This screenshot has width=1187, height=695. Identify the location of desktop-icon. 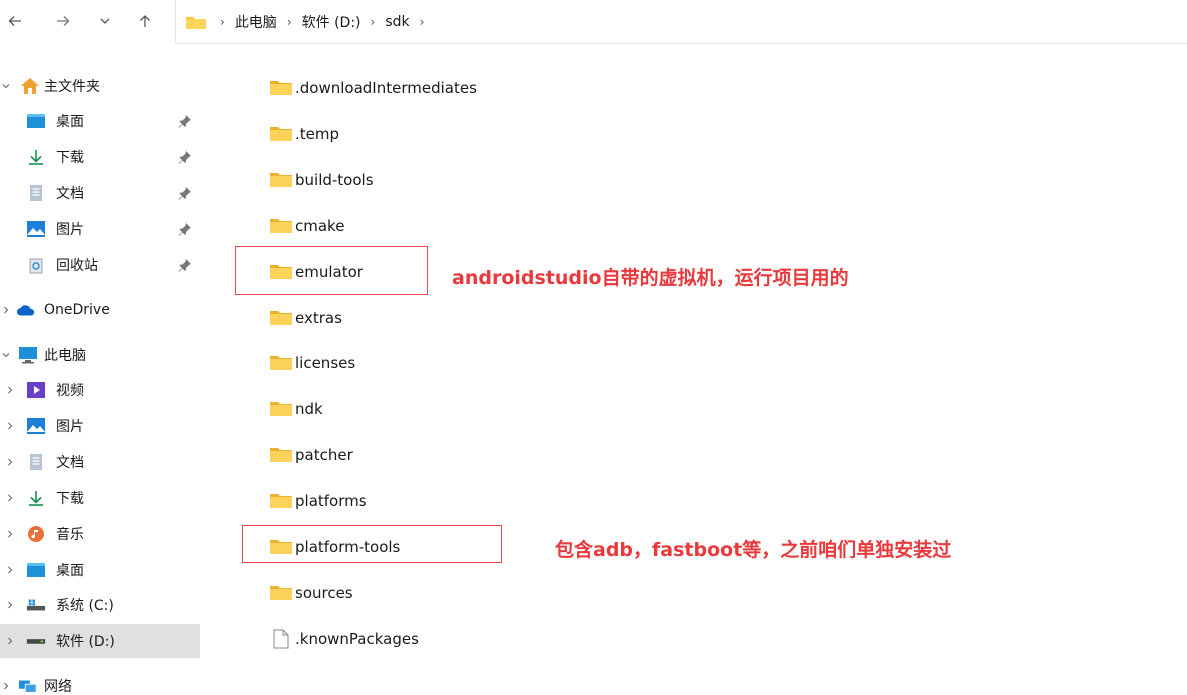
(36, 570).